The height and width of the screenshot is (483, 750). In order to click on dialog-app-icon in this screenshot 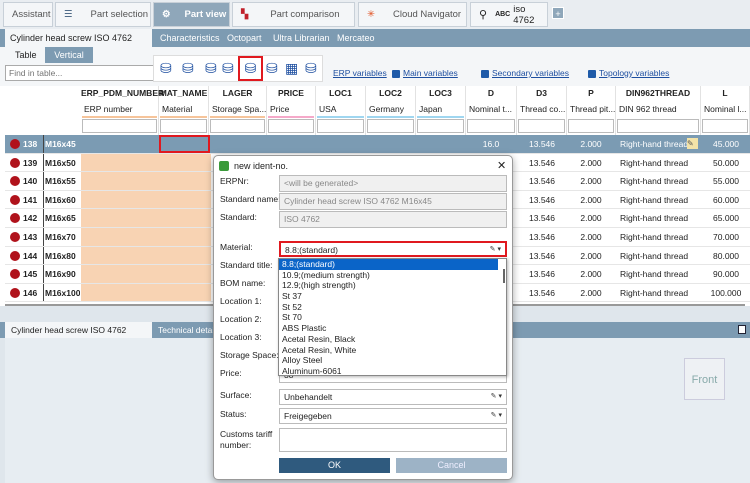, I will do `click(224, 166)`.